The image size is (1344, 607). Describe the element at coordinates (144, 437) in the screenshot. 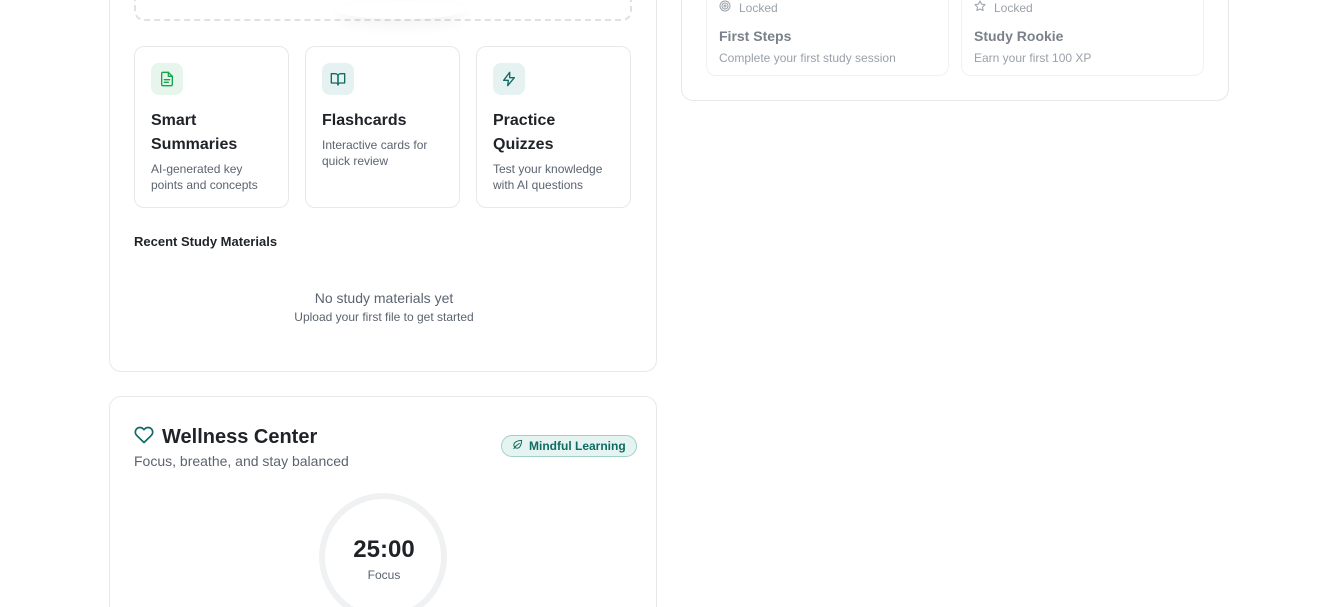

I see `heart-icon` at that location.